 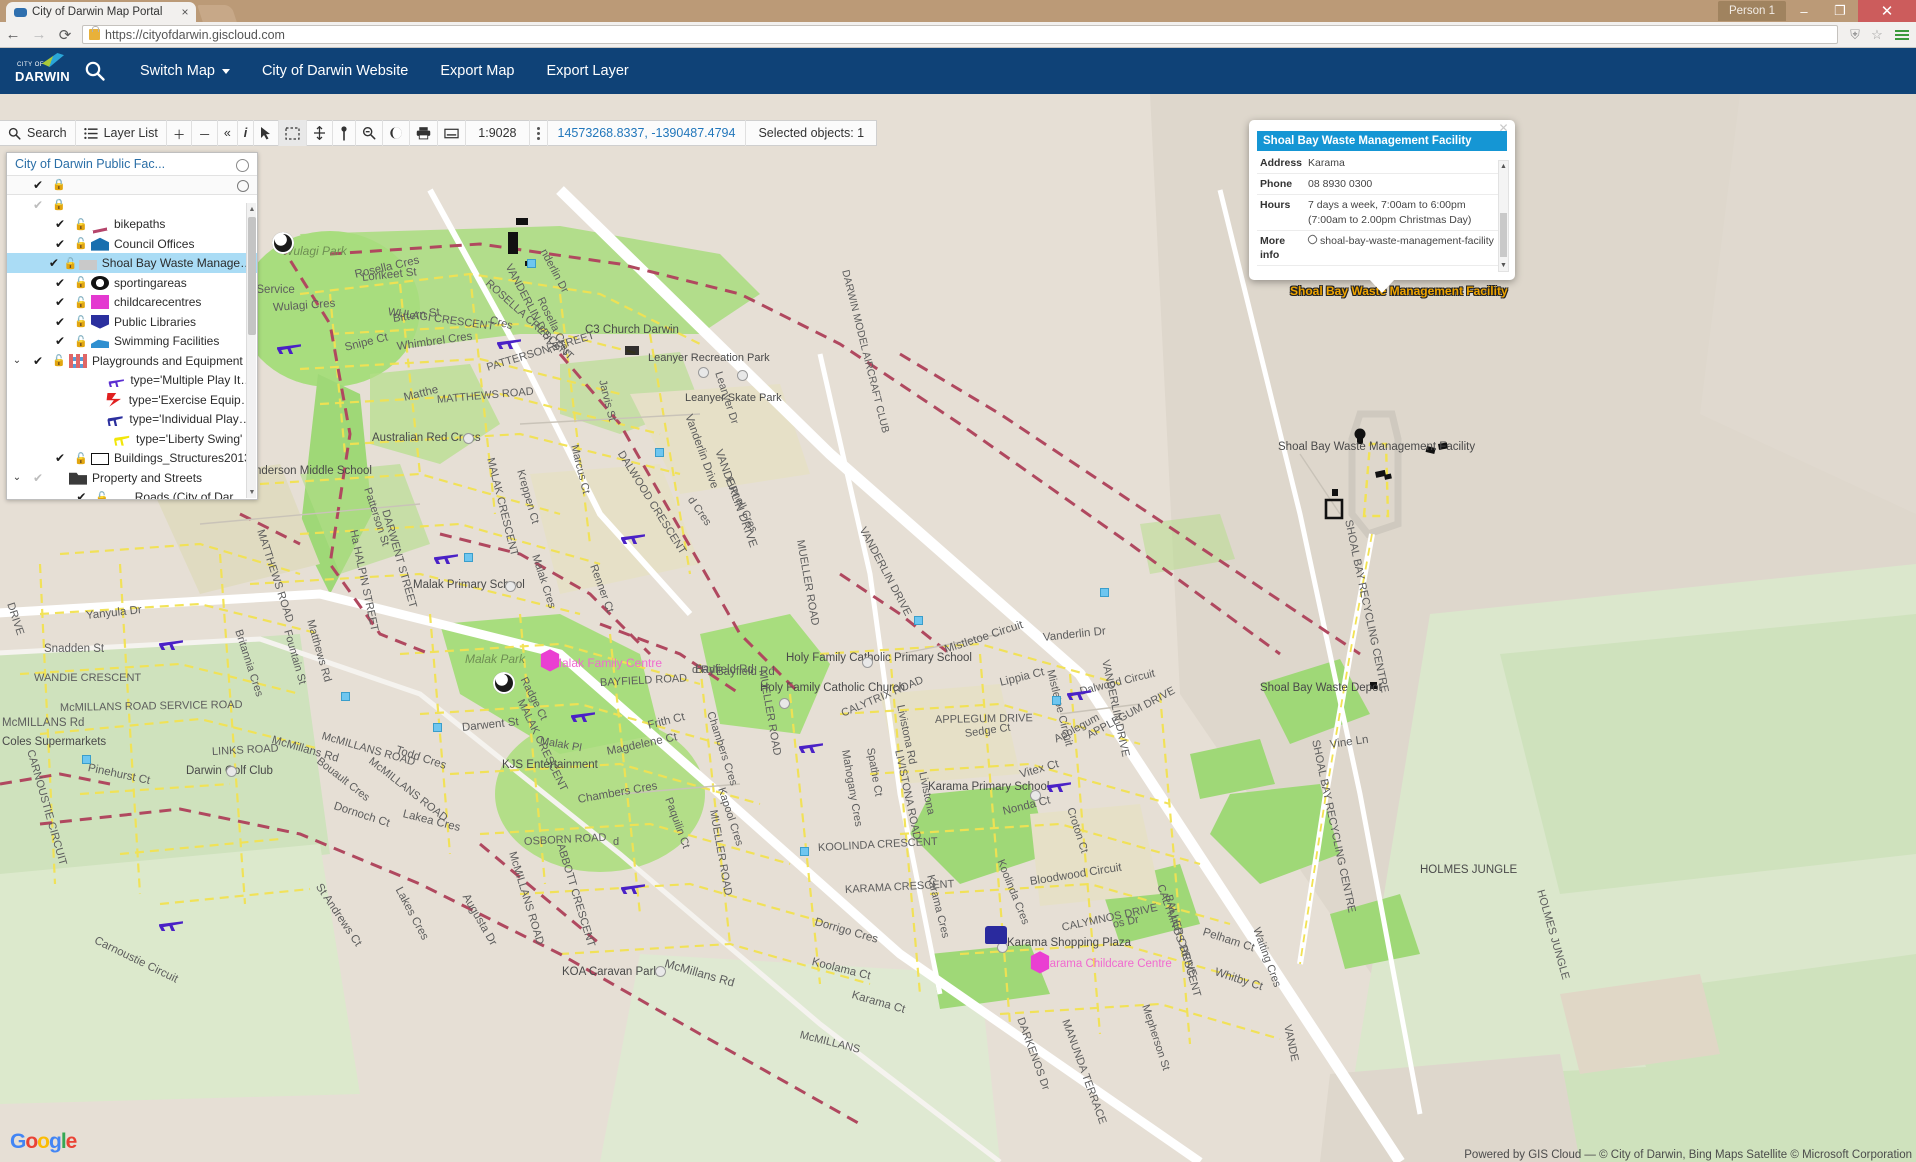 I want to click on root-lock-icon: 🔒, so click(x=59, y=184).